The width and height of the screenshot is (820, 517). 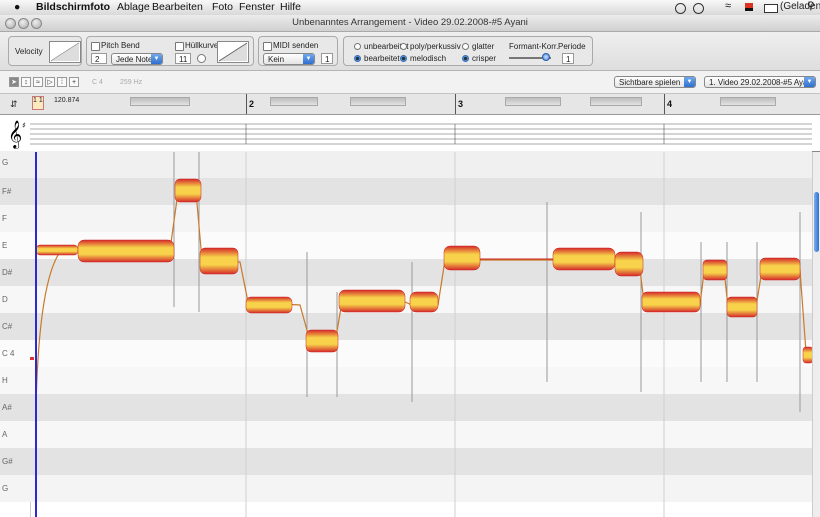 What do you see at coordinates (298, 51) in the screenshot?
I see `midi-group: MIDI senden Kein ▼ 1` at bounding box center [298, 51].